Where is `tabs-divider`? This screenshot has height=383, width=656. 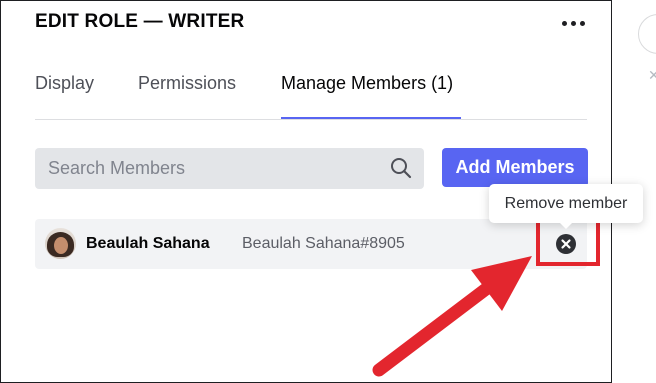 tabs-divider is located at coordinates (311, 119).